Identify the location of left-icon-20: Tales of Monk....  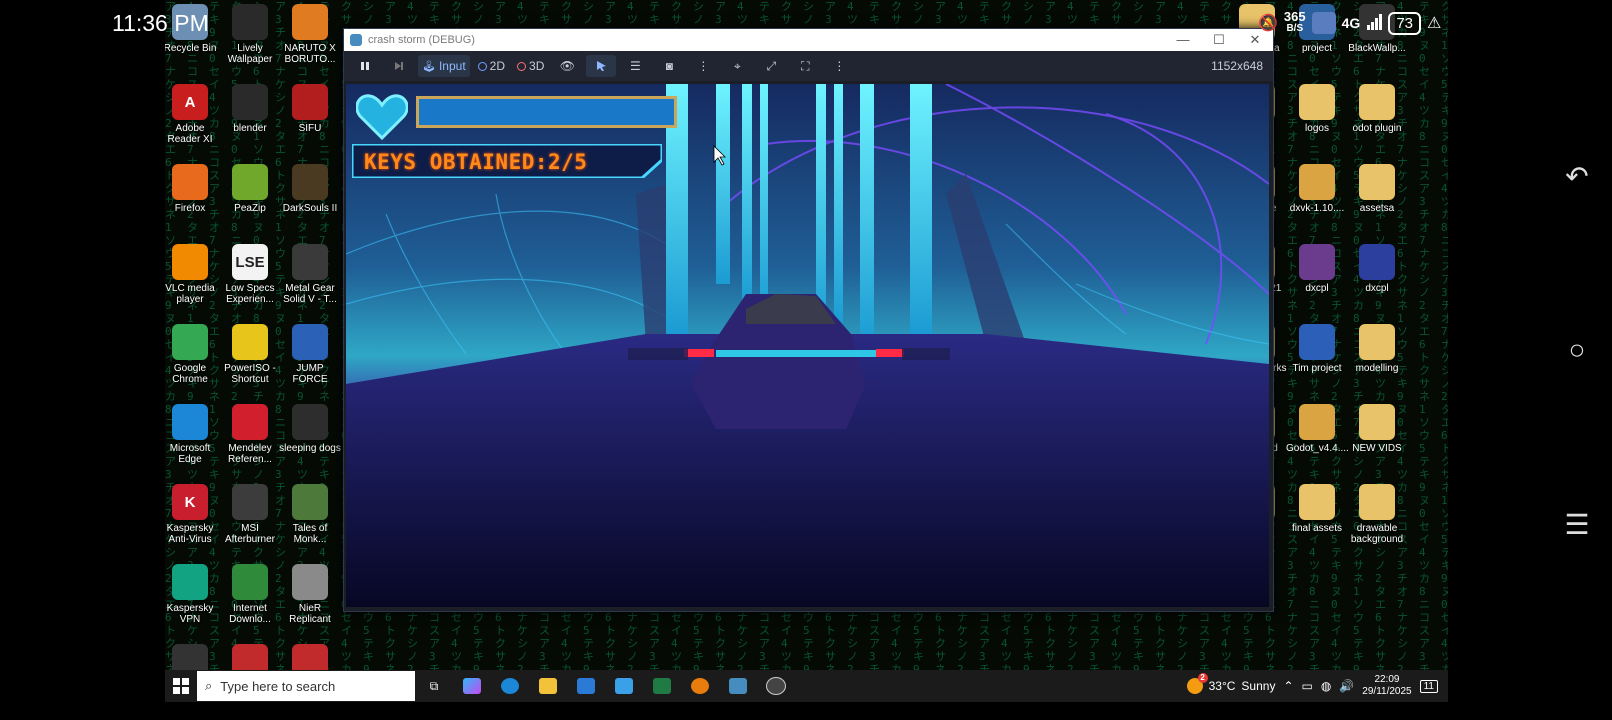
(310, 514).